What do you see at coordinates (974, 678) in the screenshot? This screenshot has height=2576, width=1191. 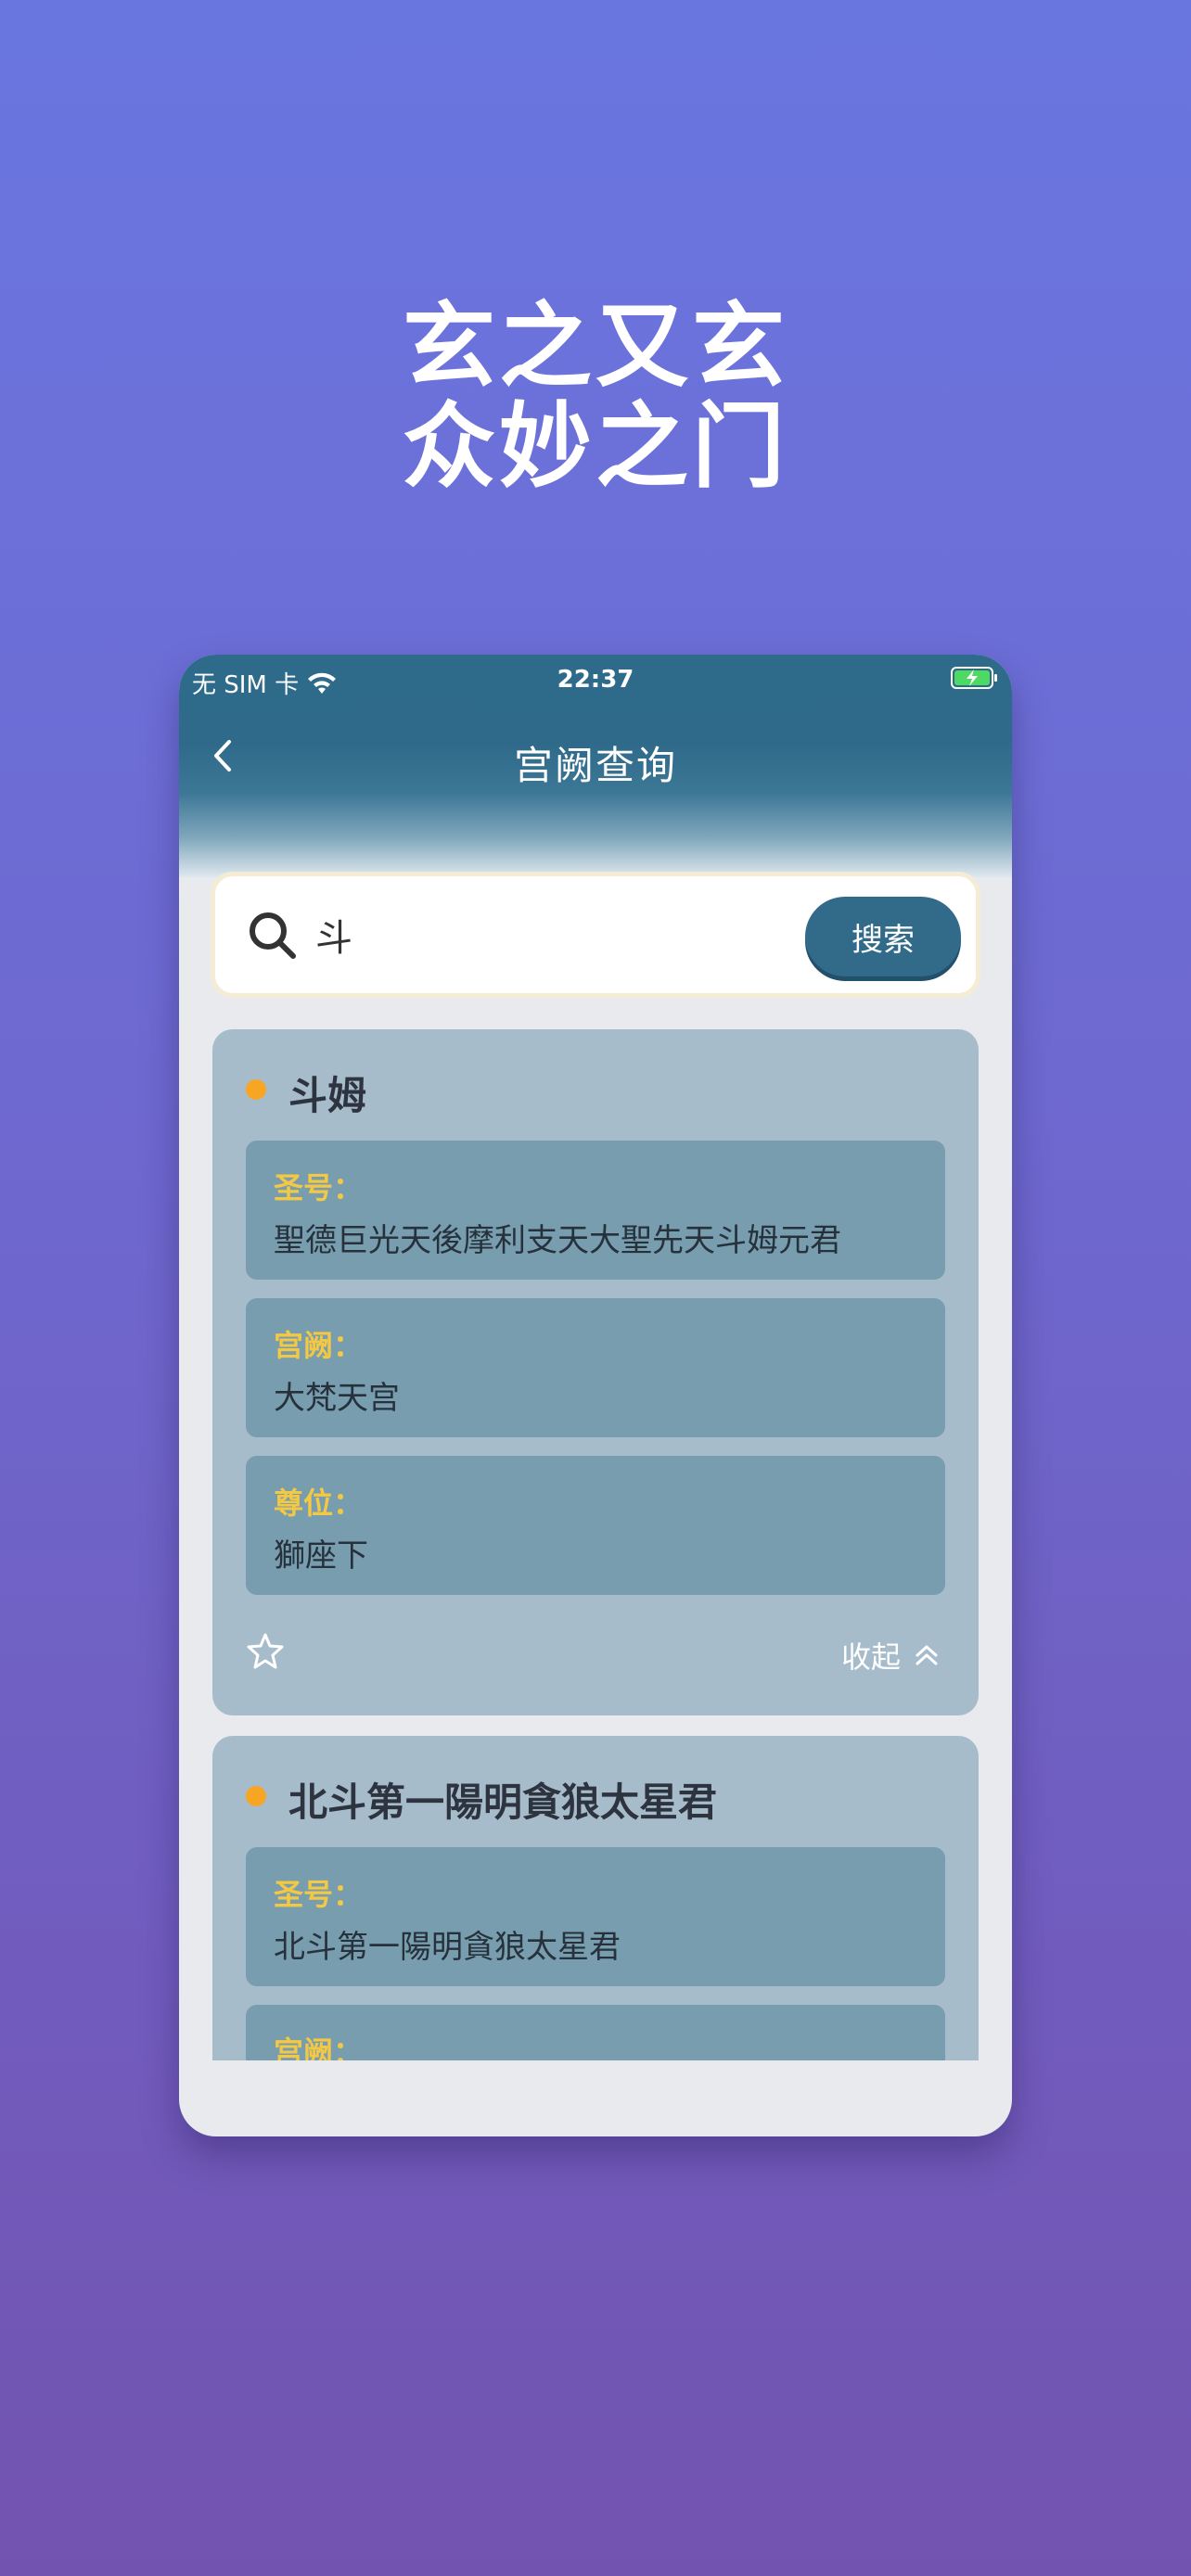 I see `battery-charging-icon` at bounding box center [974, 678].